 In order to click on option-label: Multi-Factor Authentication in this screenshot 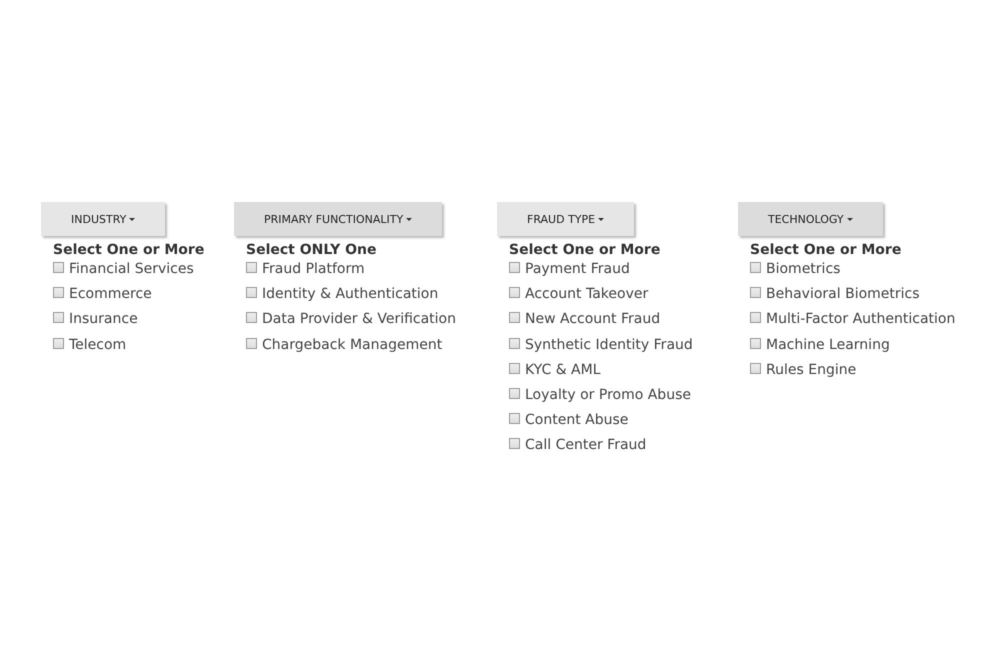, I will do `click(861, 319)`.